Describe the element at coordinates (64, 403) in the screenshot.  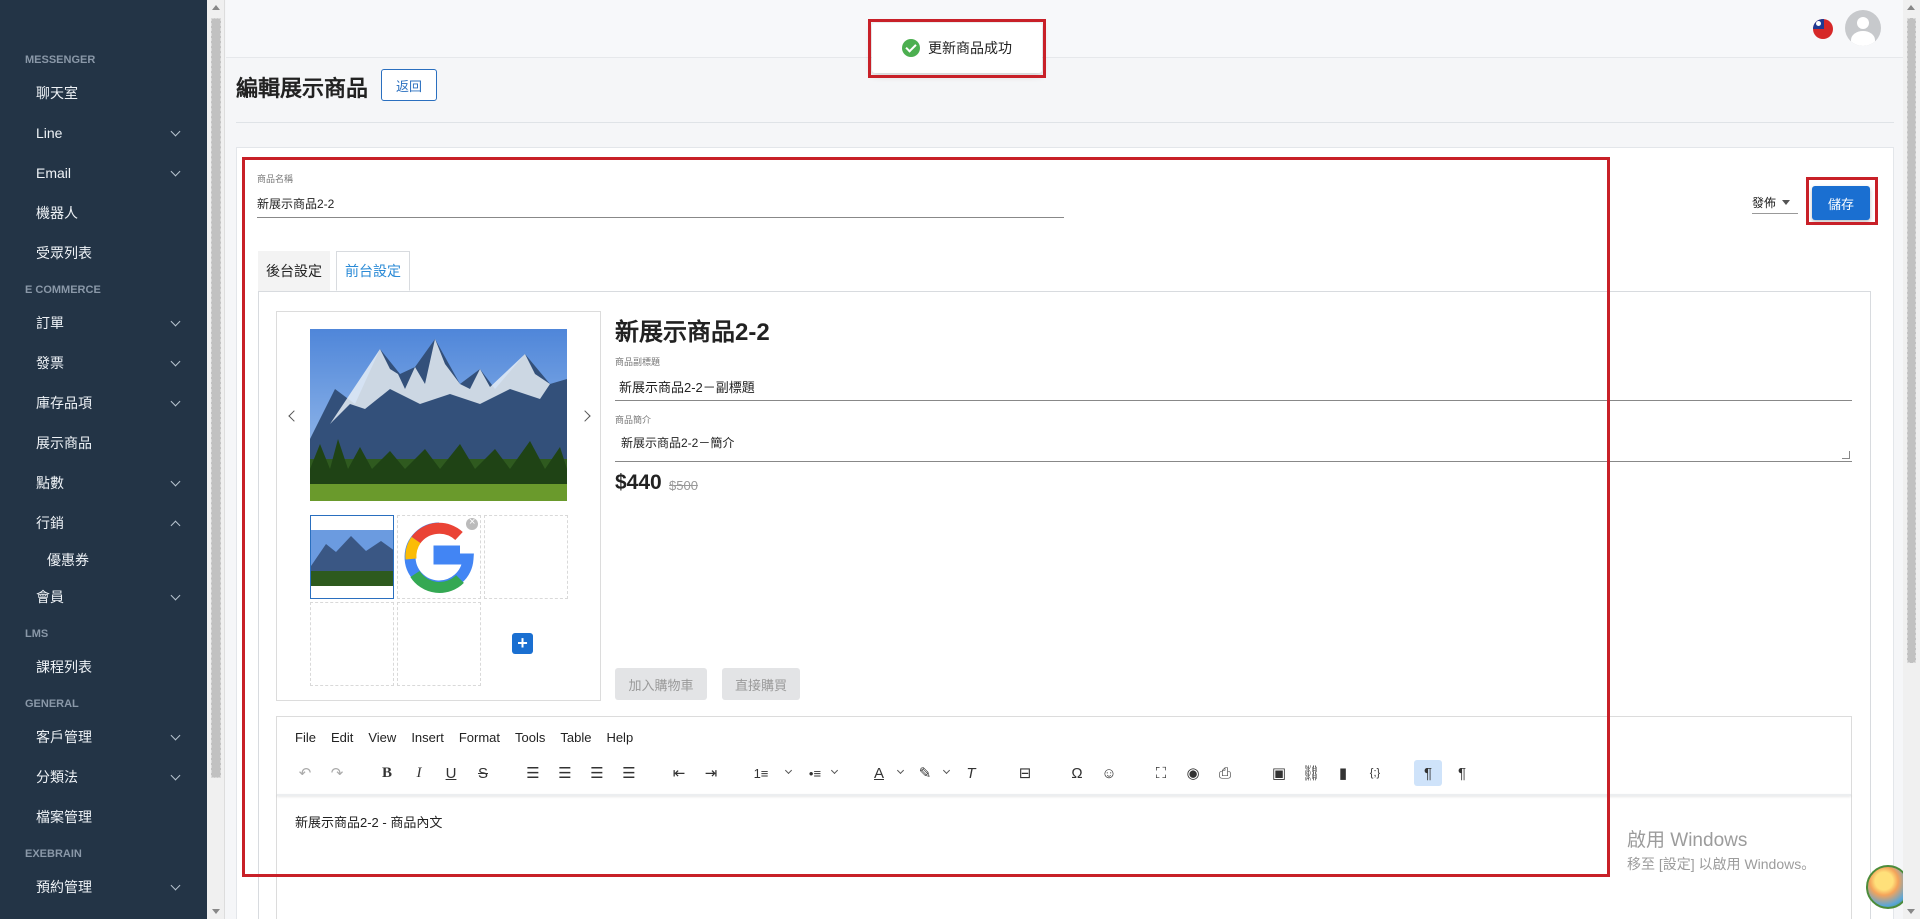
I see `sidebar-item-label: 庫存品項` at that location.